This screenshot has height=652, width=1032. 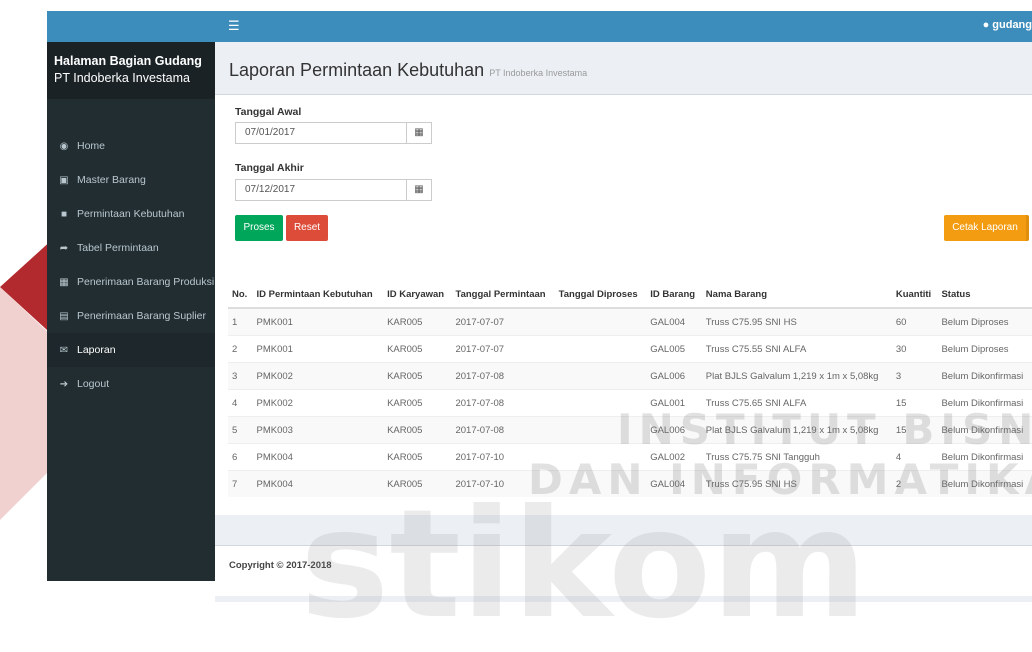 I want to click on sidebar-item-permintaan-kebutuhan: ■ Permintaan Kebutuhan, so click(x=131, y=214).